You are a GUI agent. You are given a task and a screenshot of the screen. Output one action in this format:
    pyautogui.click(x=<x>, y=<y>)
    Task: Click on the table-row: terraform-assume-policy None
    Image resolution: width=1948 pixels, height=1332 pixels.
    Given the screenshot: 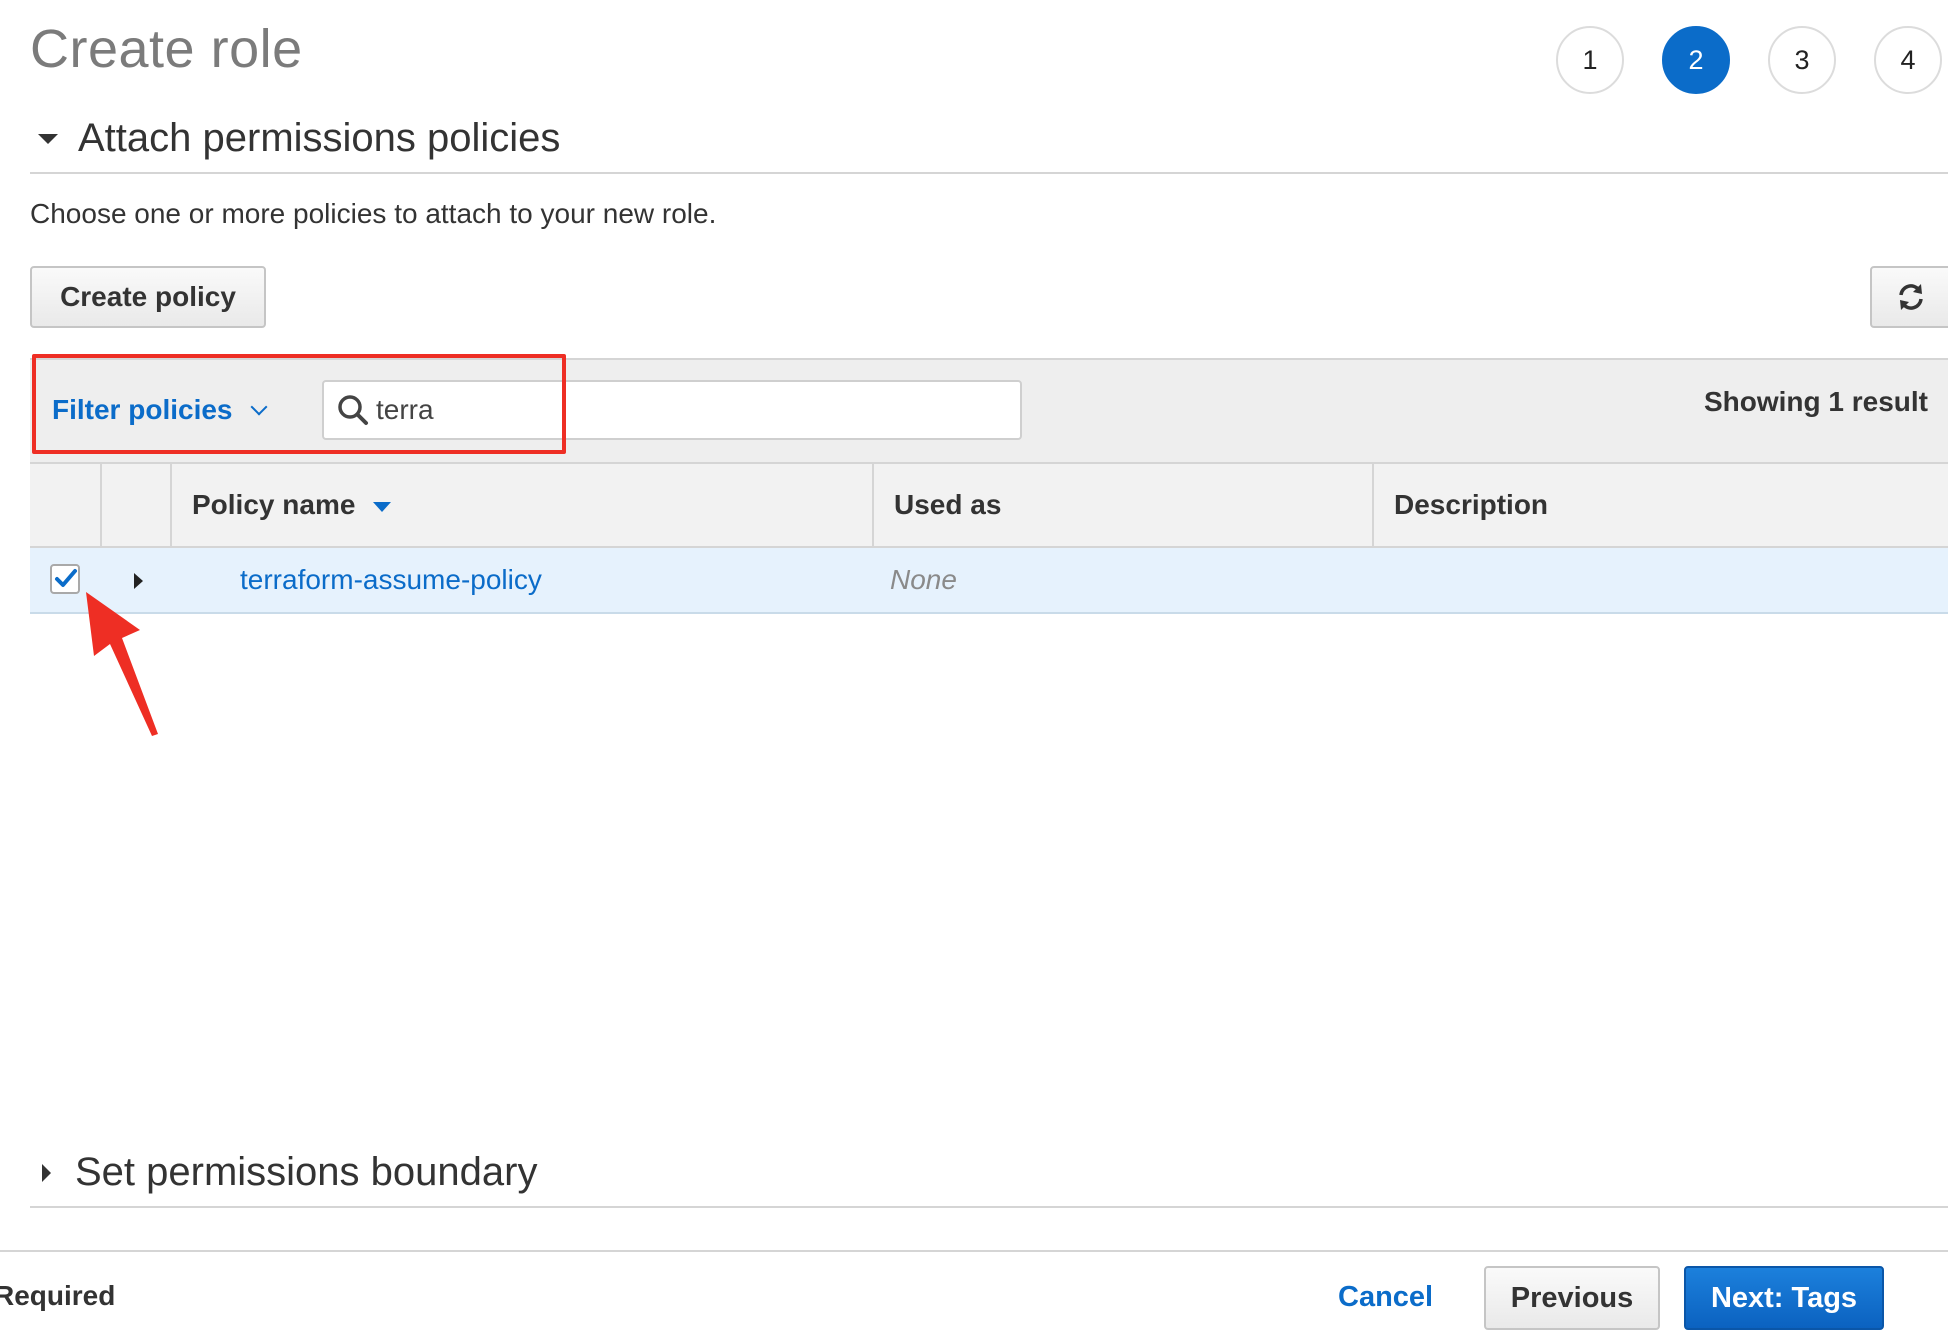 What is the action you would take?
    pyautogui.click(x=989, y=581)
    